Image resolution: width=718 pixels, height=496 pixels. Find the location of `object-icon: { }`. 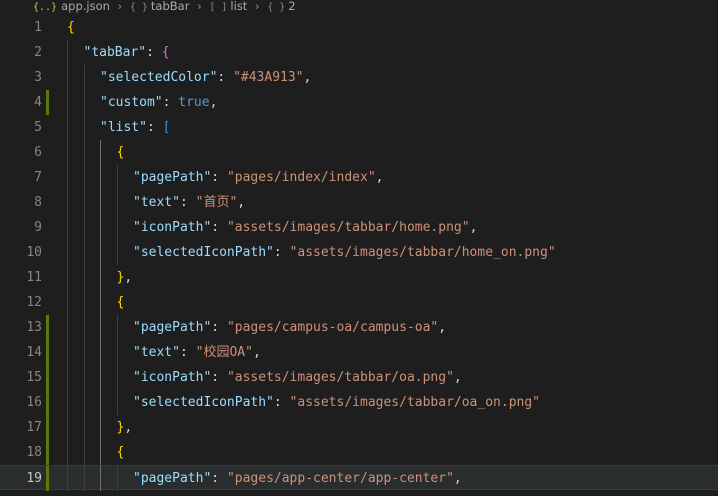

object-icon: { } is located at coordinates (138, 7).